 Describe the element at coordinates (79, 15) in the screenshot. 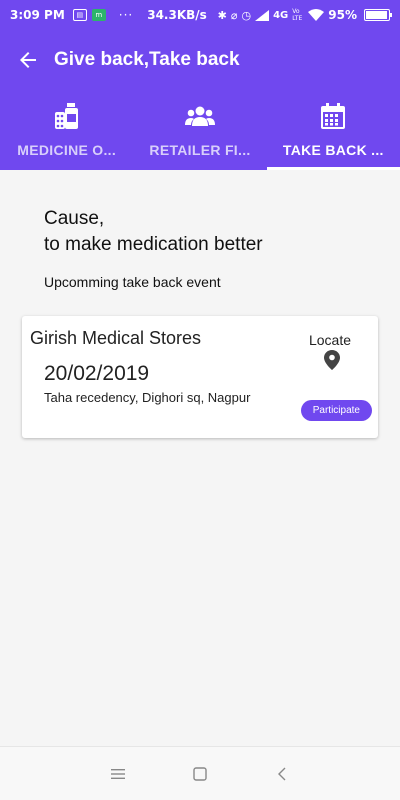

I see `notification-app-icon: ▤` at that location.